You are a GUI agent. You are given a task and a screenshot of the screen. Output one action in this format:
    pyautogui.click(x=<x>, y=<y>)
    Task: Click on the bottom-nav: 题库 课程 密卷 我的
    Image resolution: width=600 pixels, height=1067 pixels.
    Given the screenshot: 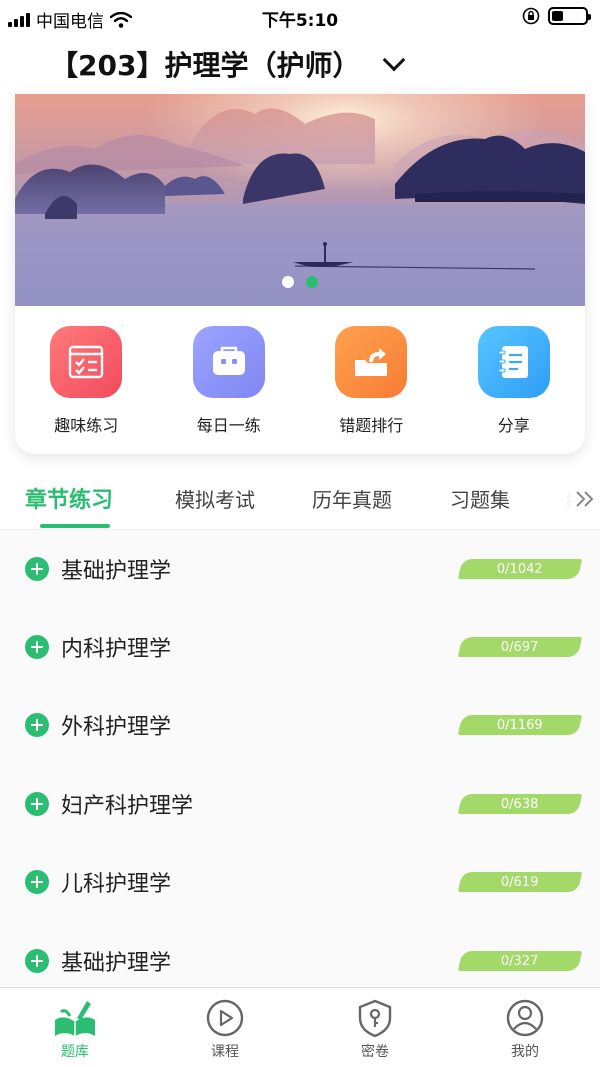 What is the action you would take?
    pyautogui.click(x=300, y=1027)
    